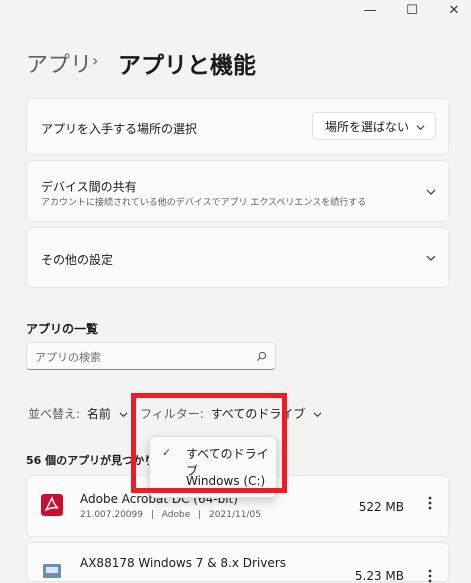 Image resolution: width=471 pixels, height=583 pixels. I want to click on filter-value: すべてのドライブ, so click(258, 414).